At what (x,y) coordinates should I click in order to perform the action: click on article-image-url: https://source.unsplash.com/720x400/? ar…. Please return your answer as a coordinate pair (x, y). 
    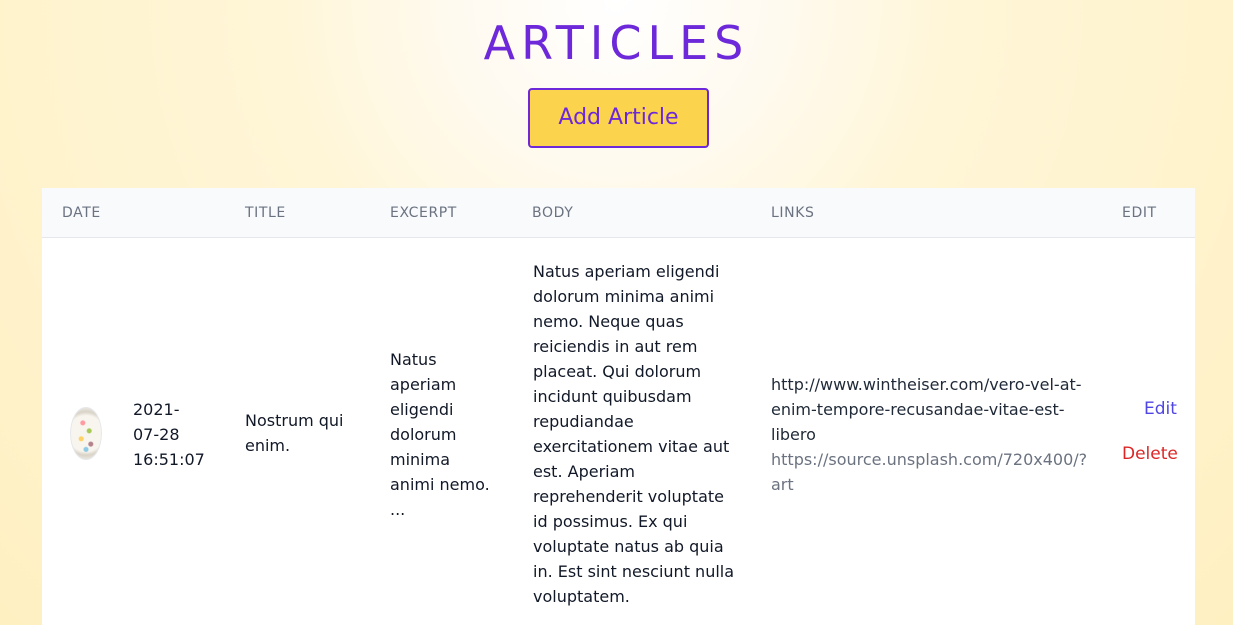
    Looking at the image, I should click on (936, 472).